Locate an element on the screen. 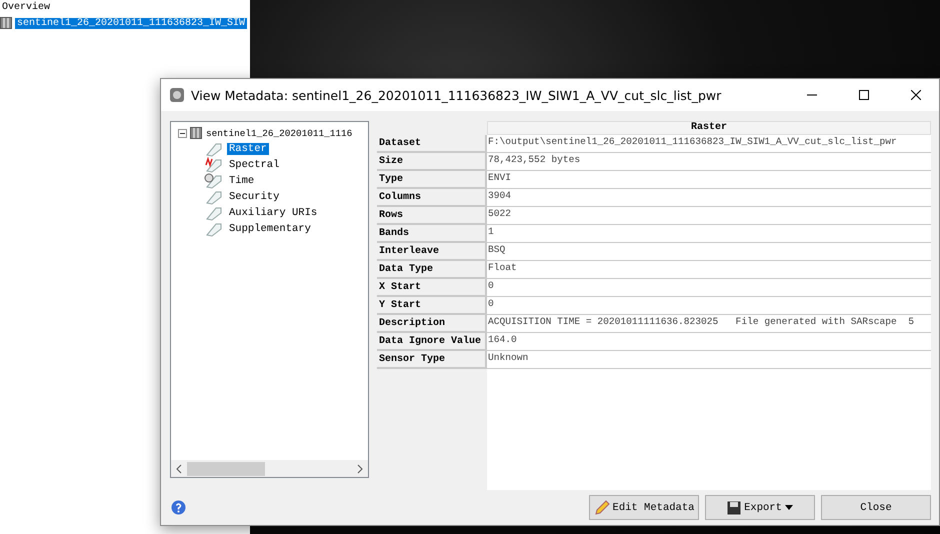 The image size is (940, 534). maximize-icon is located at coordinates (864, 95).